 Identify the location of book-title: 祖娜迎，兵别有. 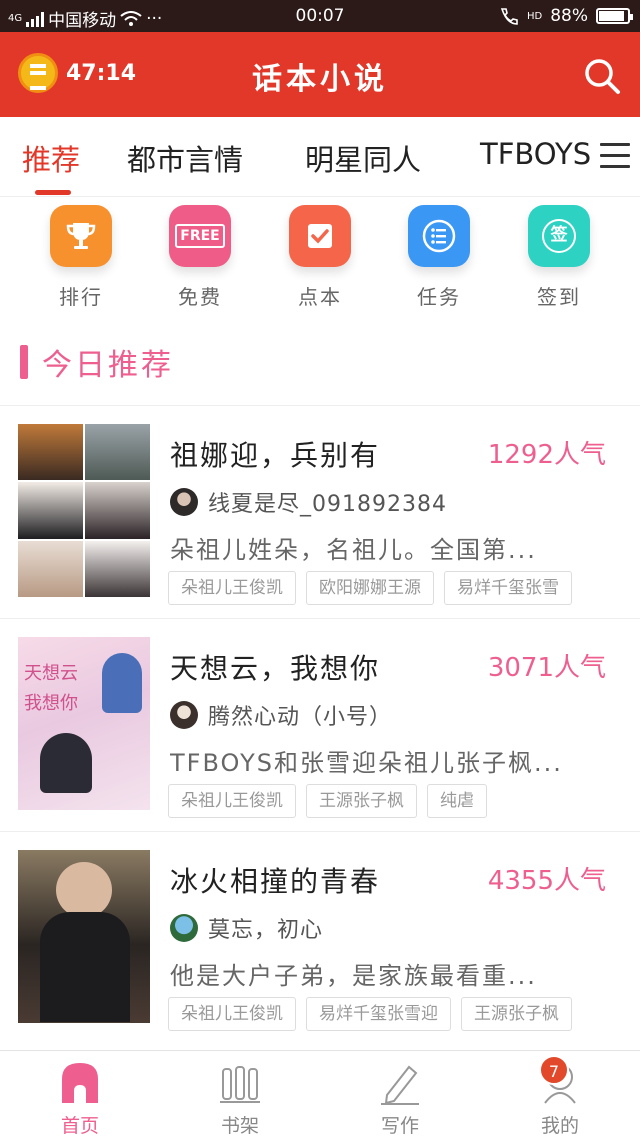
(275, 455).